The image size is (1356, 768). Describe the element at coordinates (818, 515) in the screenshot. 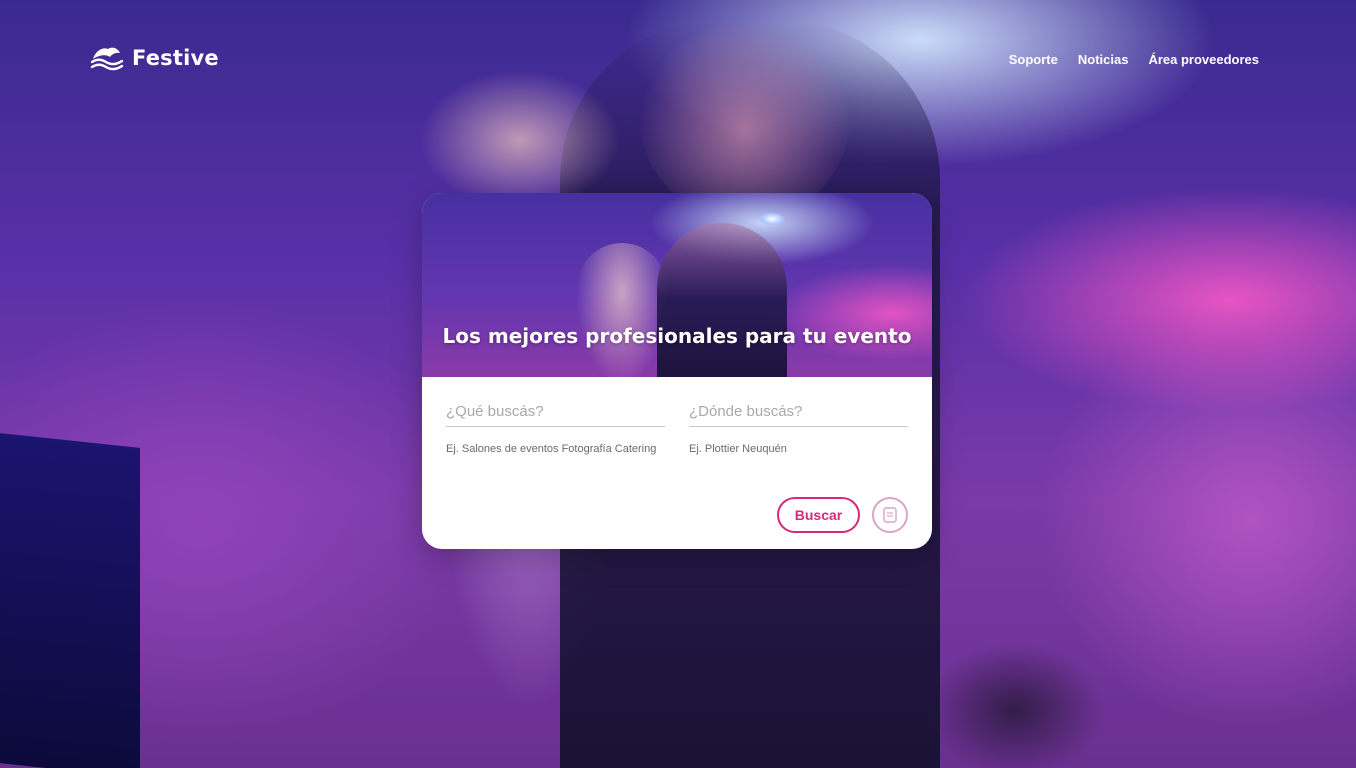

I see `search-button: Buscar` at that location.